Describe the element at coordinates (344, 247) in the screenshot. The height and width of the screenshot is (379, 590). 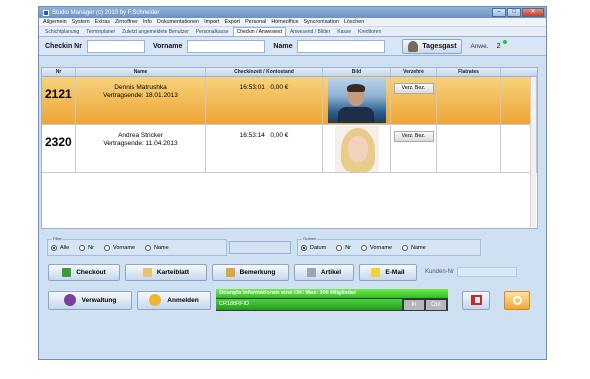
I see `order-nr-radio: Nr` at that location.